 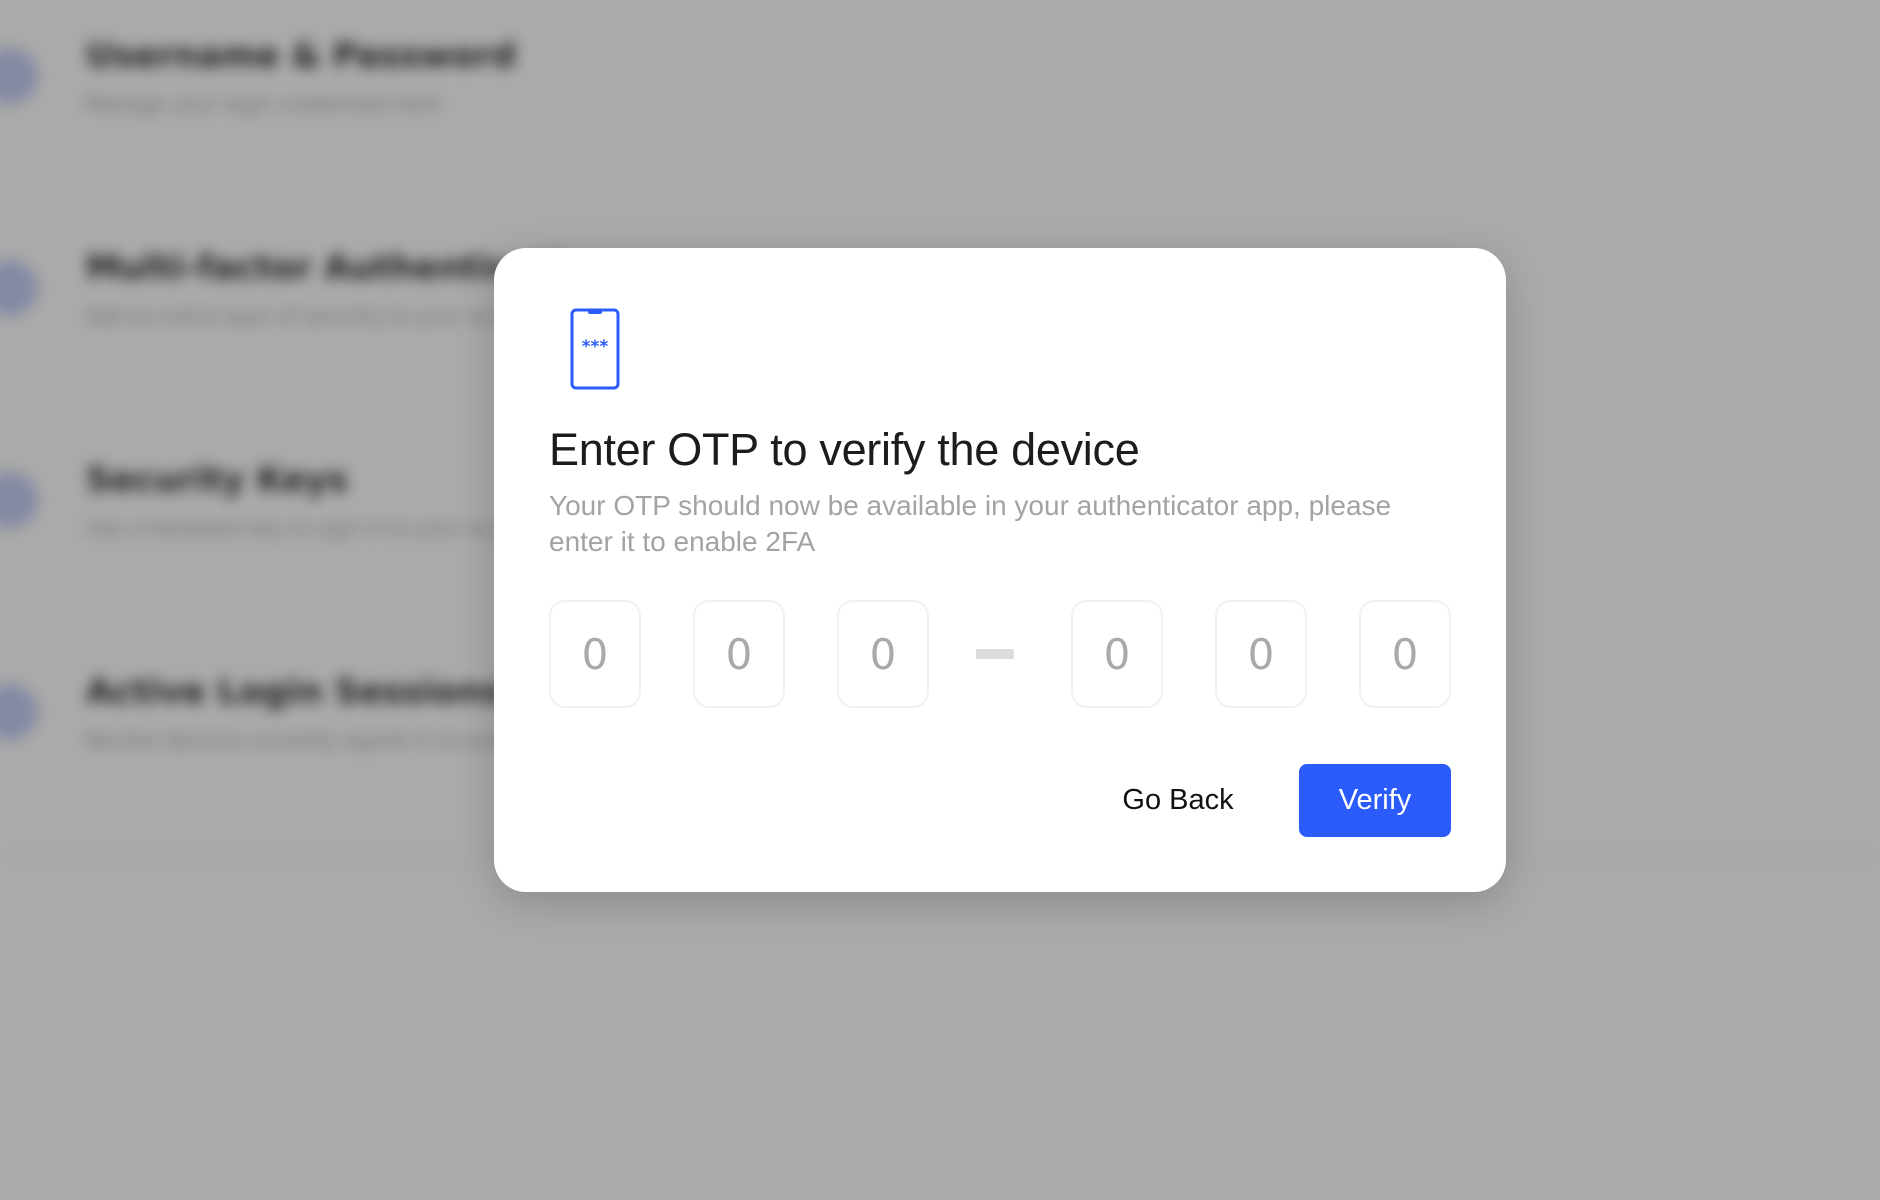 What do you see at coordinates (739, 654) in the screenshot?
I see `otp-digit-2-input` at bounding box center [739, 654].